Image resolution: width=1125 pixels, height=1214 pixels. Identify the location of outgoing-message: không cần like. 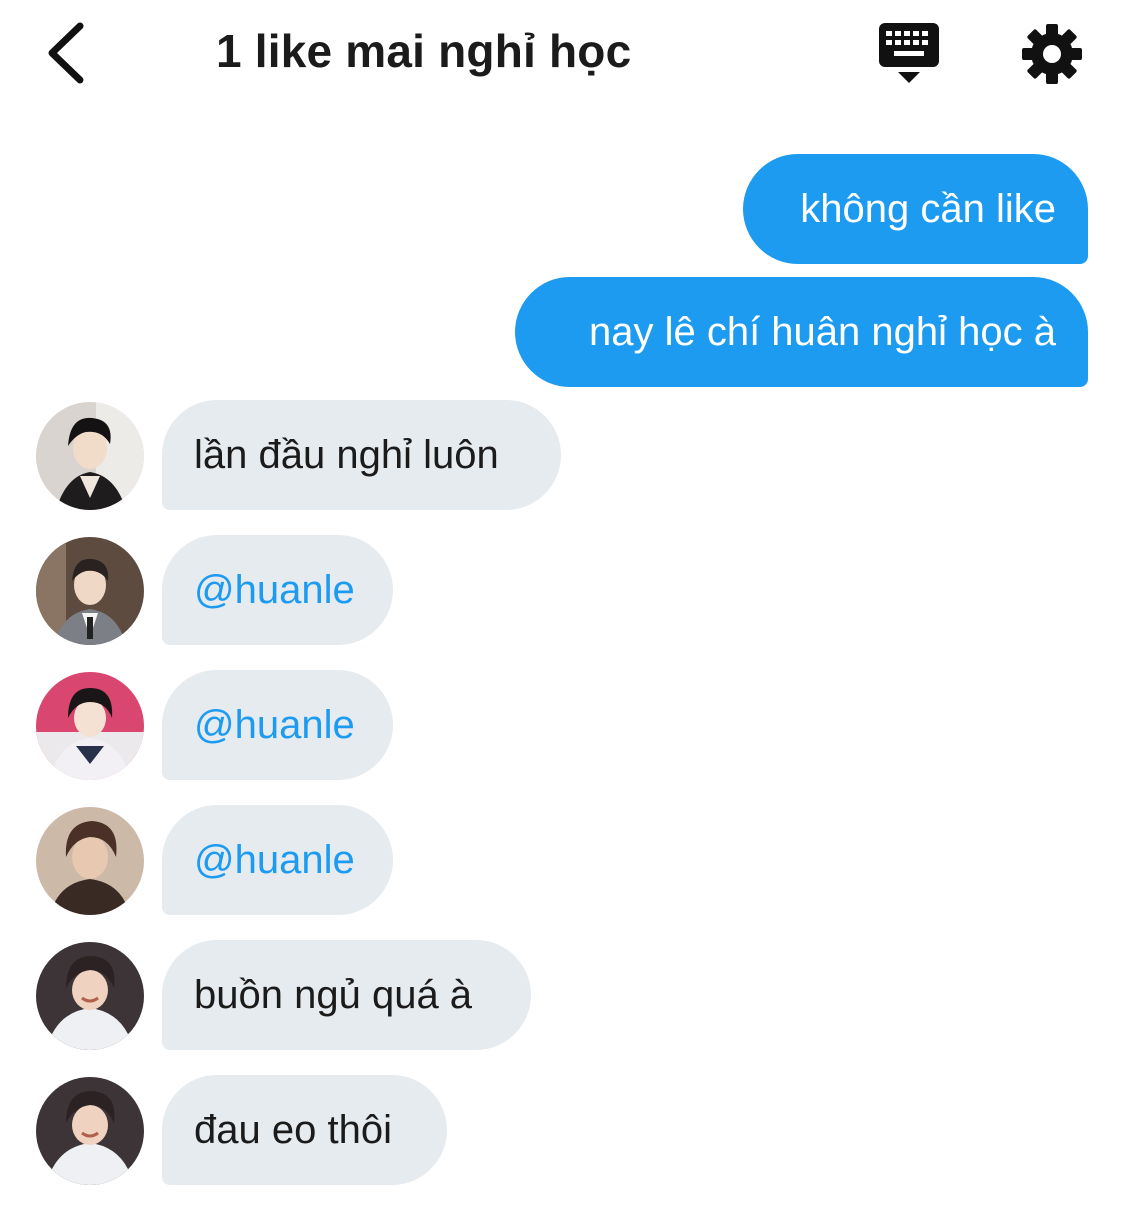
(915, 209).